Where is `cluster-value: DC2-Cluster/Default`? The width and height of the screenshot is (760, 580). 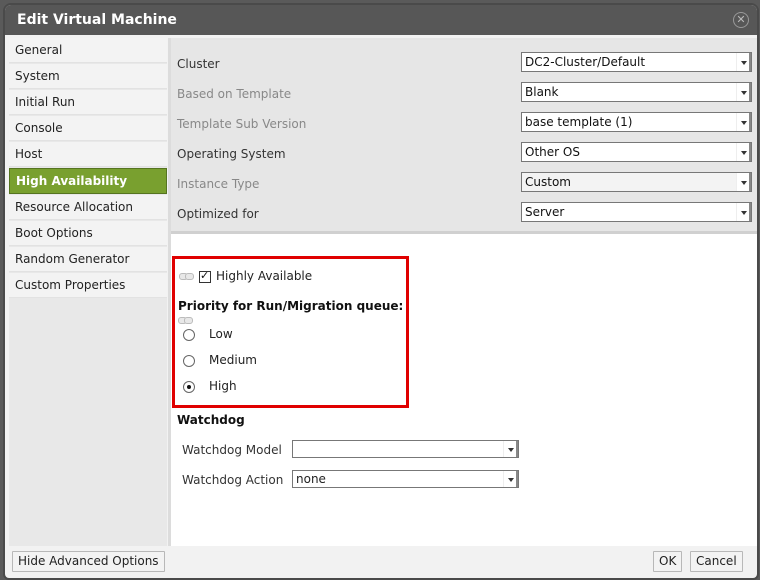
cluster-value: DC2-Cluster/Default is located at coordinates (585, 62).